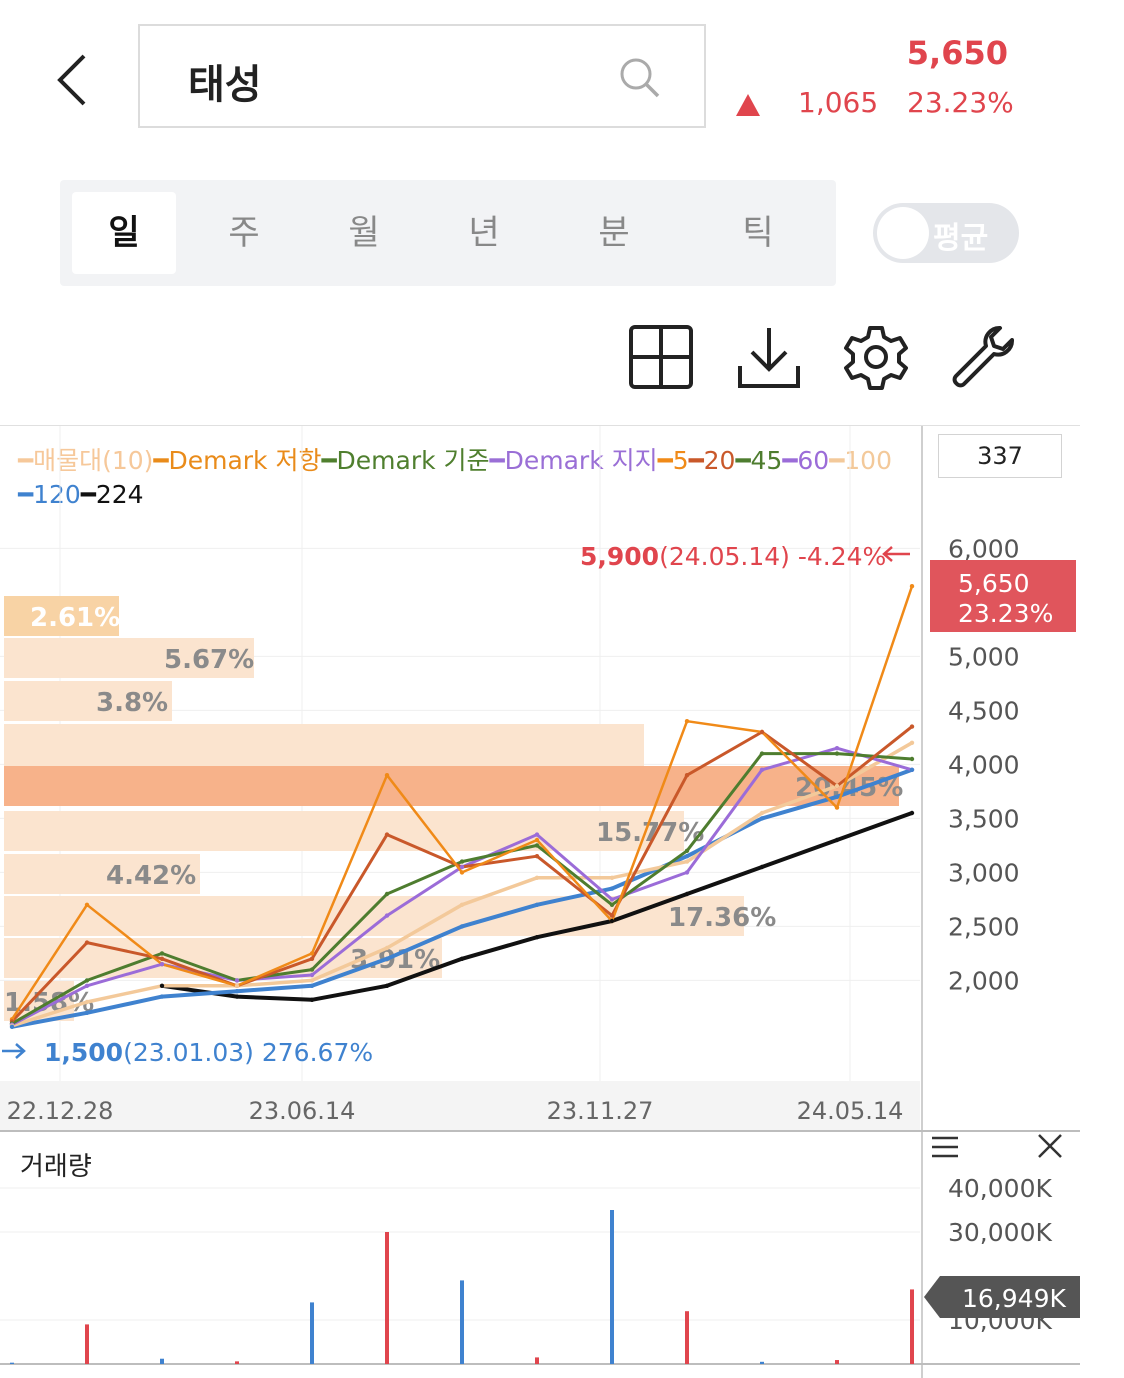 The height and width of the screenshot is (1378, 1124). I want to click on volume-tick-label: 30,000K, so click(1000, 1232).